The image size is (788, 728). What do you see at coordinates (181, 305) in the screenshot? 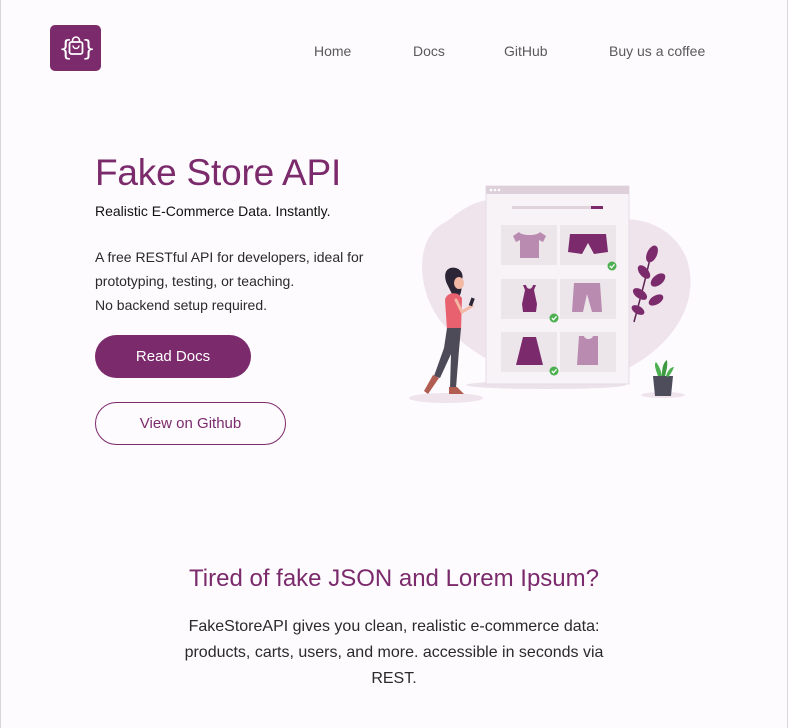
I see `hero-description-line: No backend setup required.` at bounding box center [181, 305].